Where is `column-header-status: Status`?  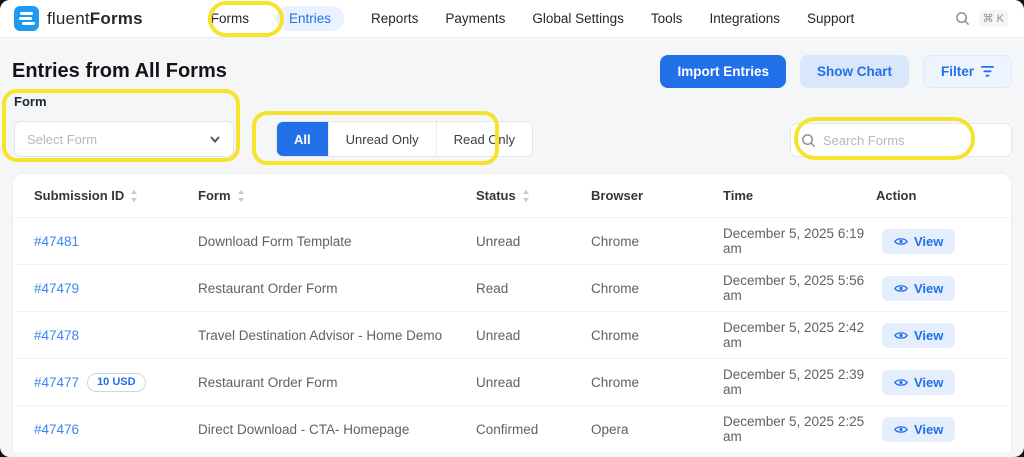
column-header-status: Status is located at coordinates (533, 195).